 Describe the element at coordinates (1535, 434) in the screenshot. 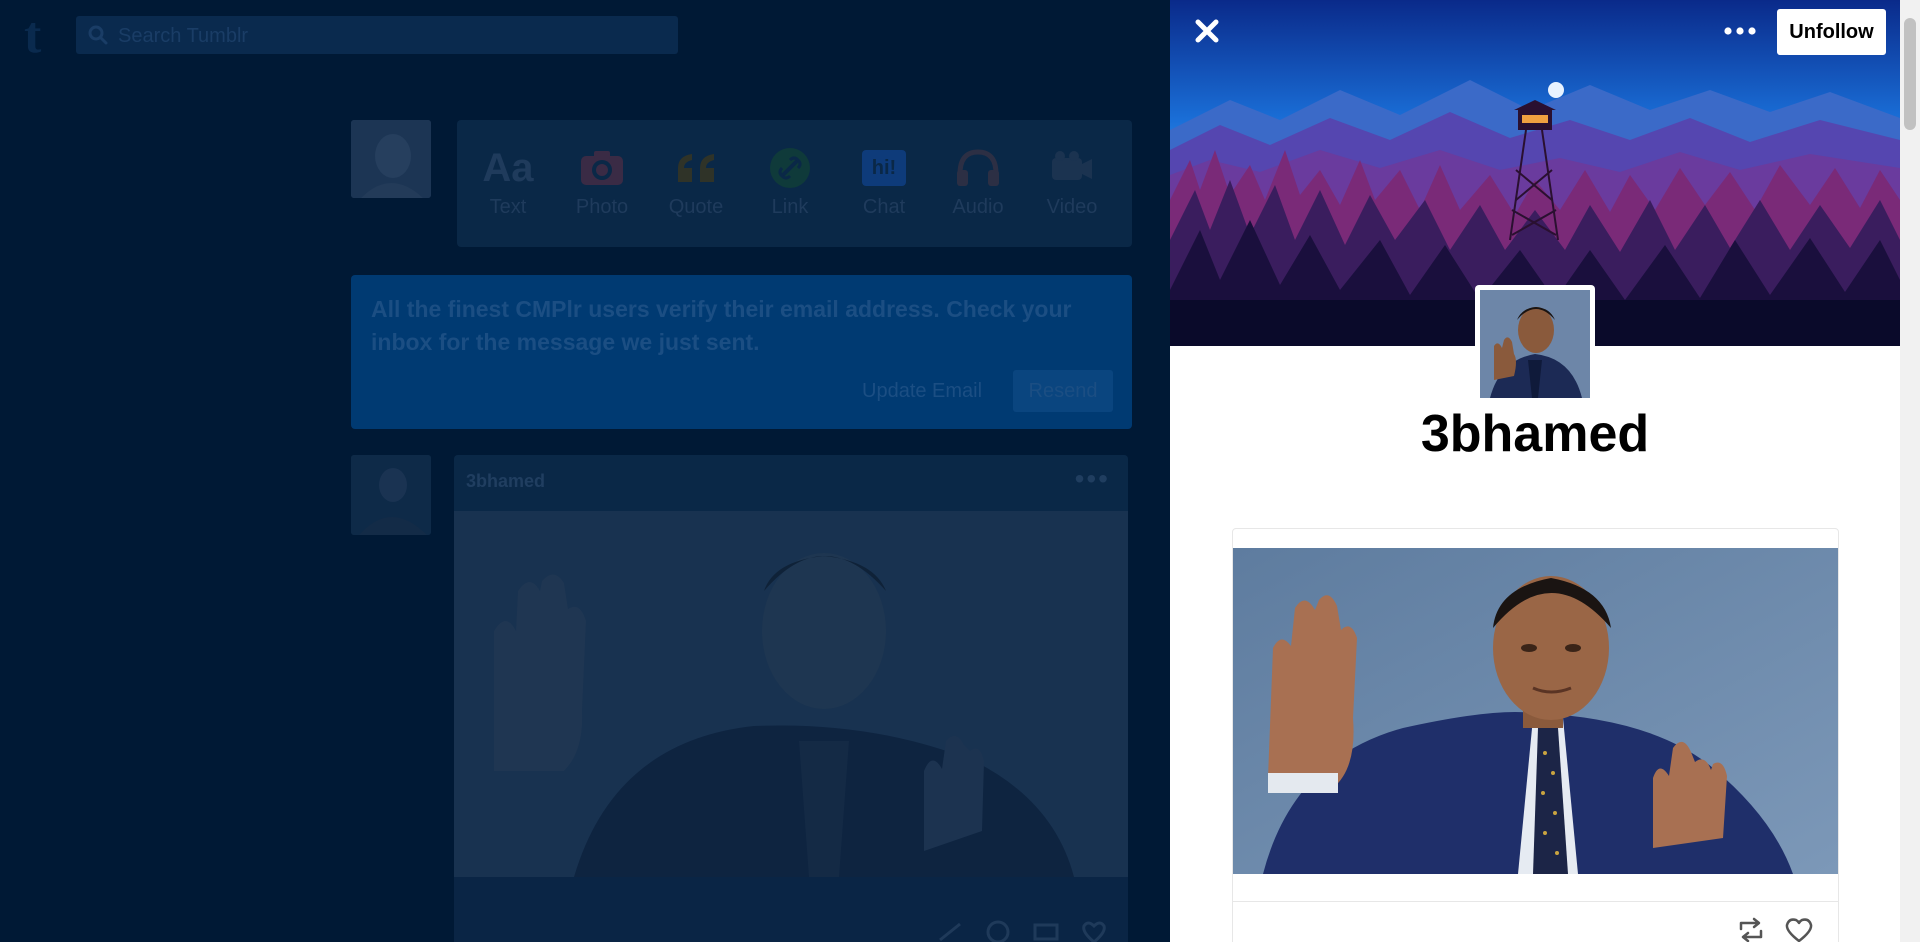

I see `blog-title: 3bhamed` at that location.